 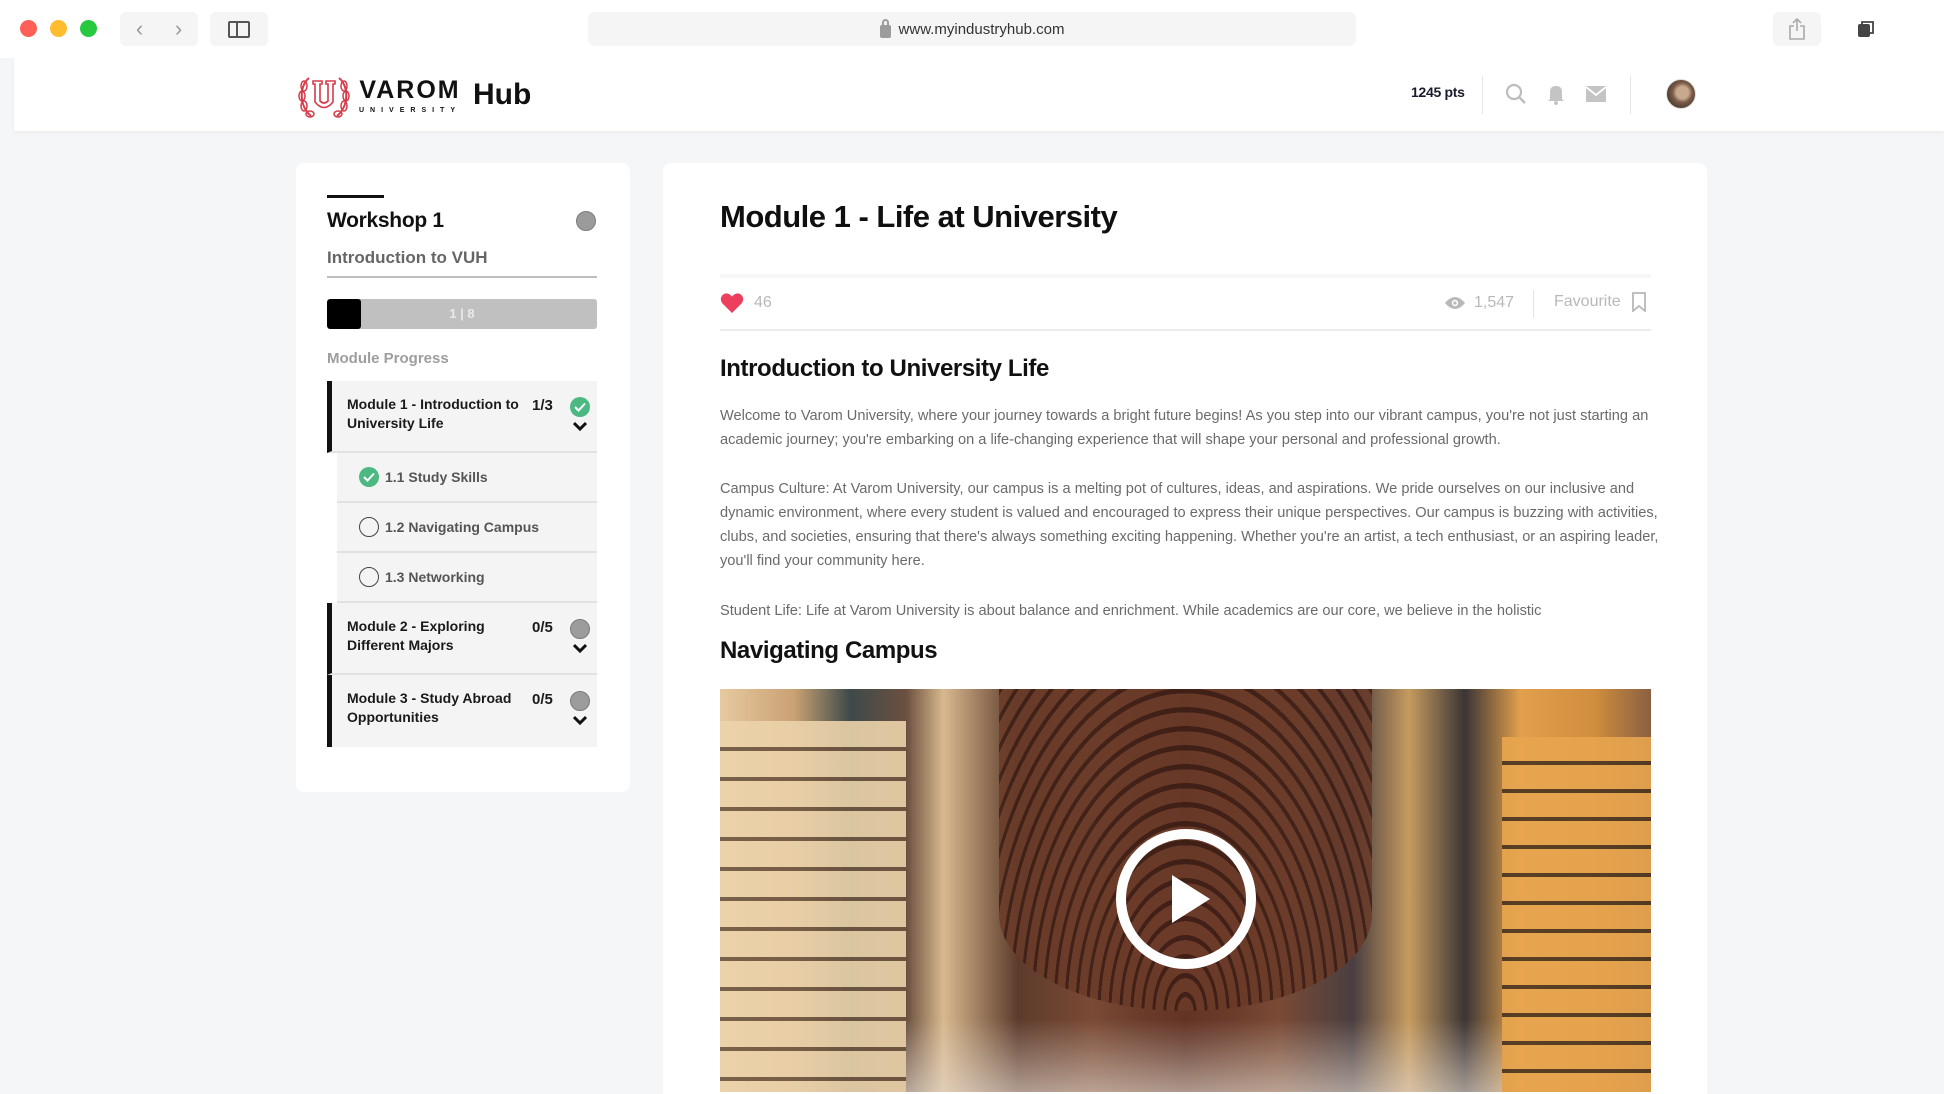 I want to click on page-title: Module 1 - Life at University, so click(x=919, y=216).